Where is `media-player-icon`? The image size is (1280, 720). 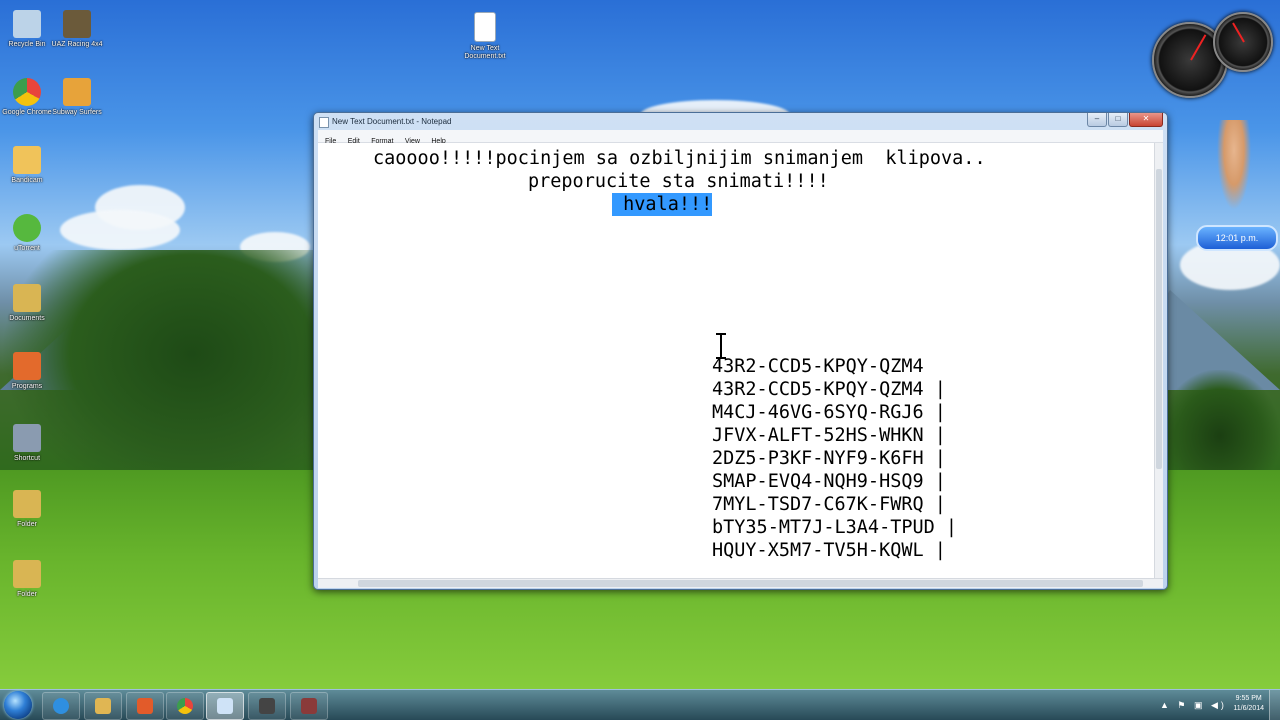 media-player-icon is located at coordinates (145, 706).